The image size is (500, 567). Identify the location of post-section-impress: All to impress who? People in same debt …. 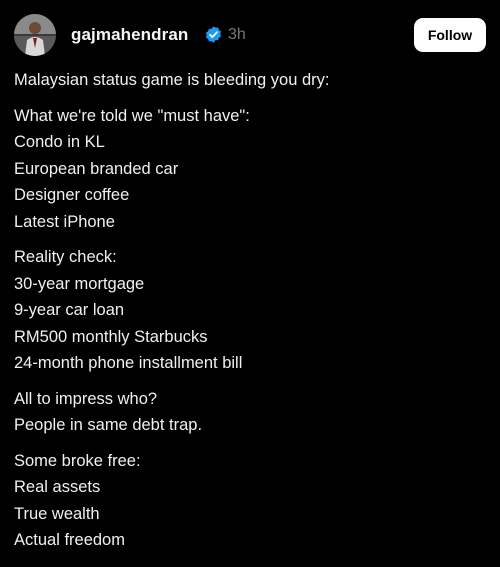
(250, 412).